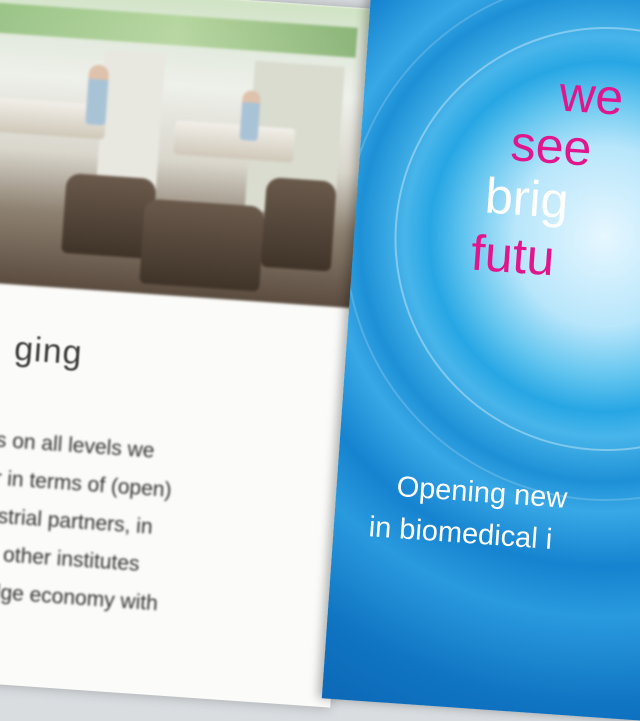  What do you see at coordinates (234, 141) in the screenshot?
I see `hospital-bed` at bounding box center [234, 141].